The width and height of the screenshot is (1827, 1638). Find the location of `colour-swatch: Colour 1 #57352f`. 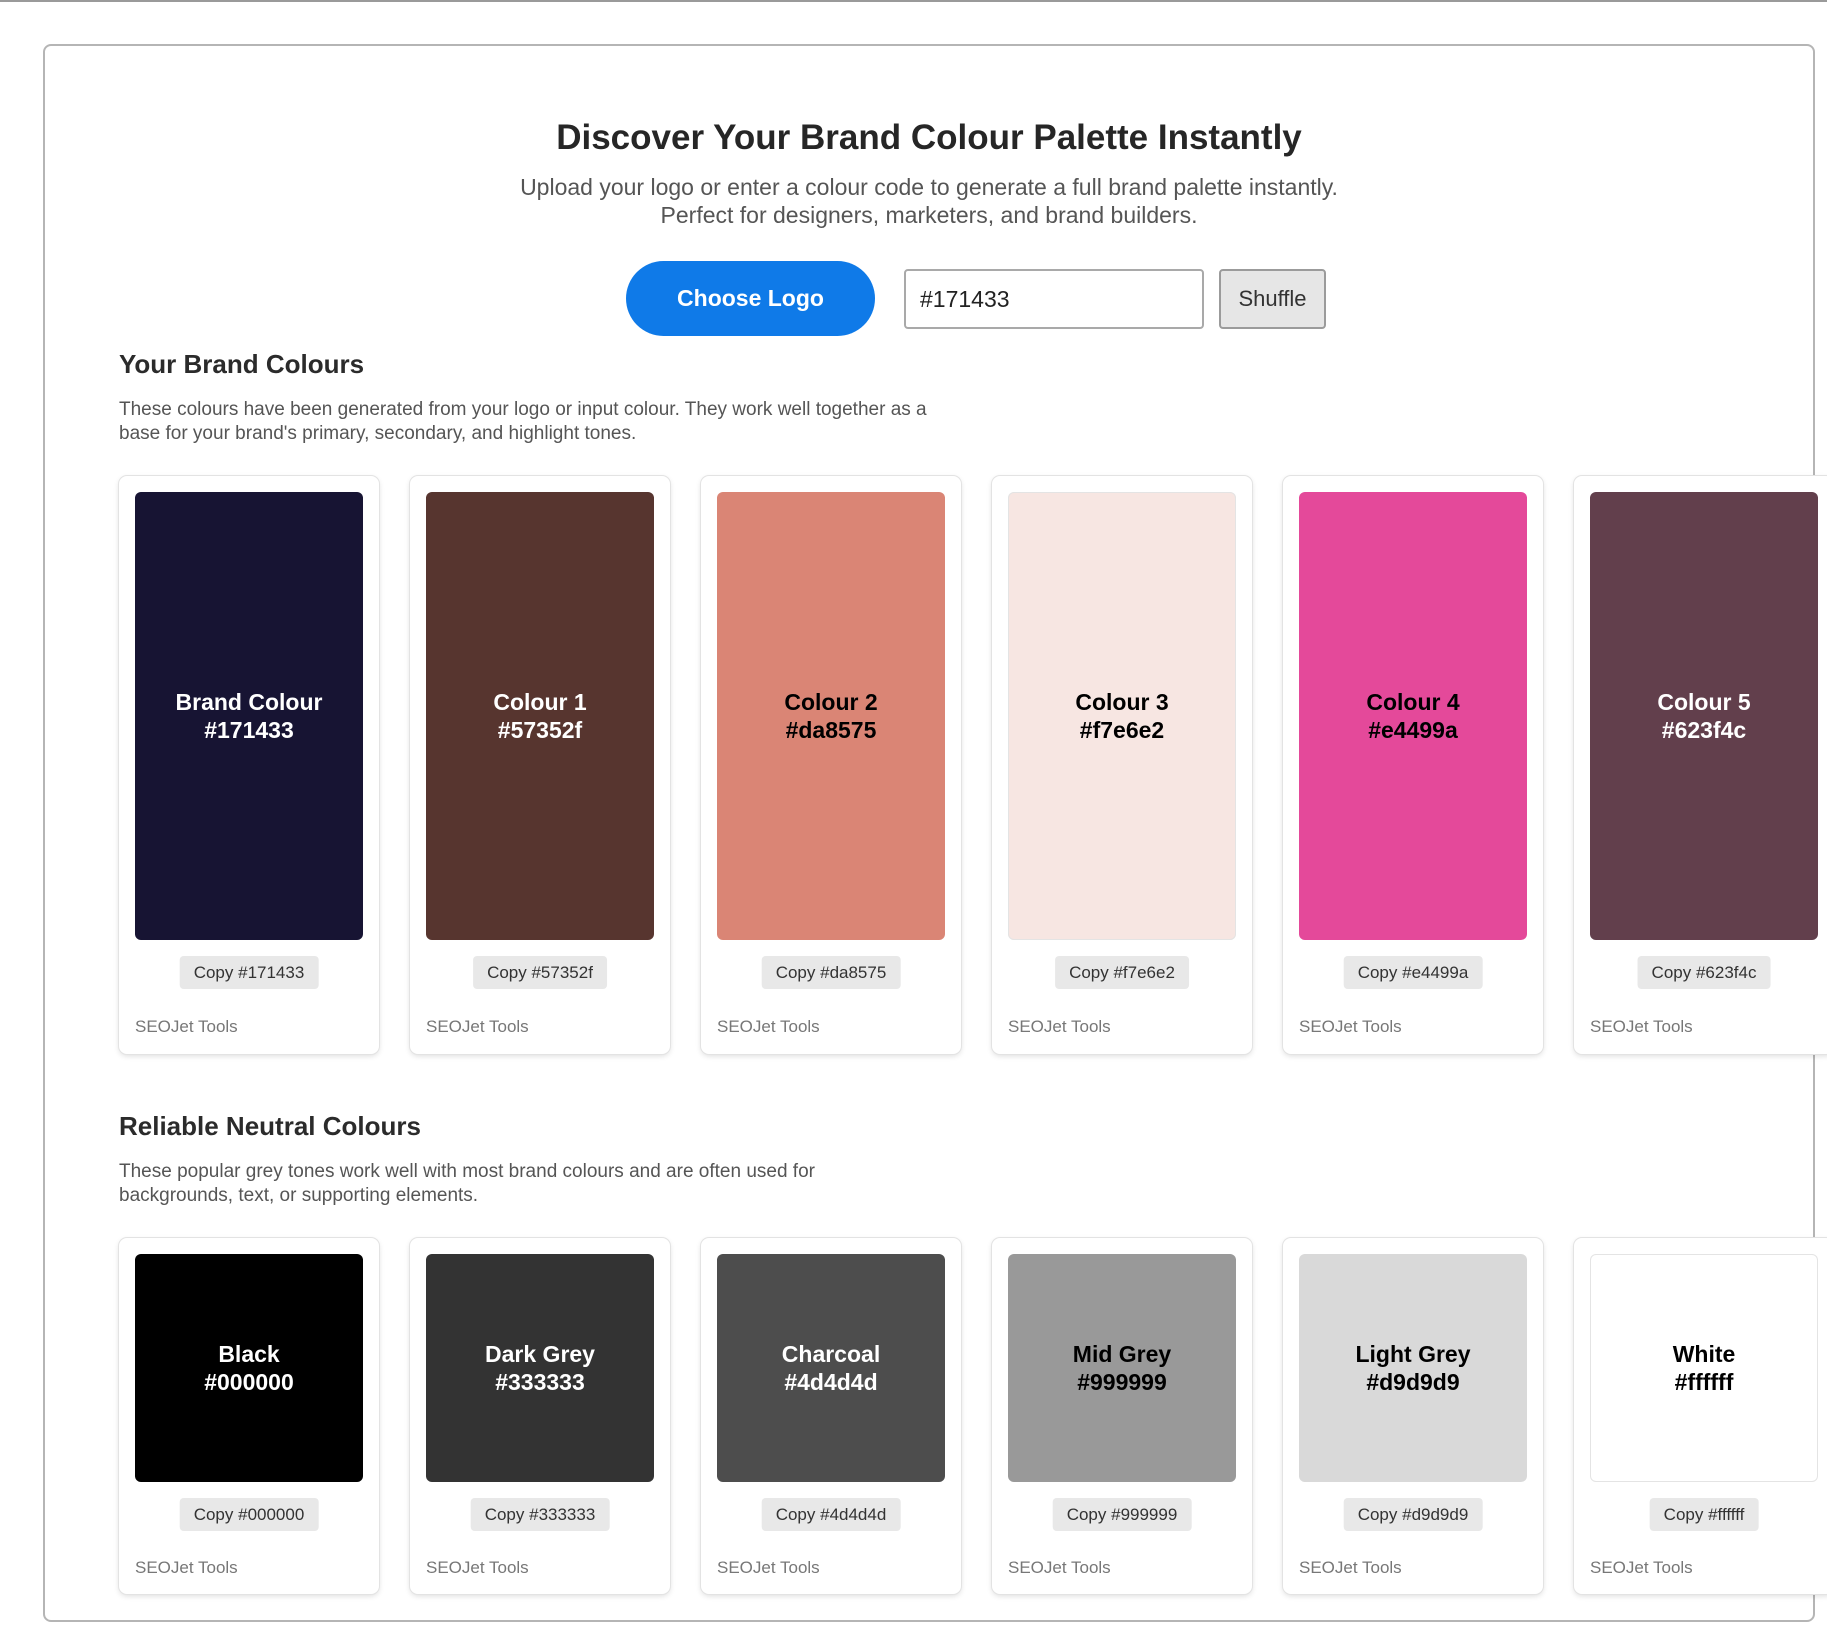

colour-swatch: Colour 1 #57352f is located at coordinates (540, 716).